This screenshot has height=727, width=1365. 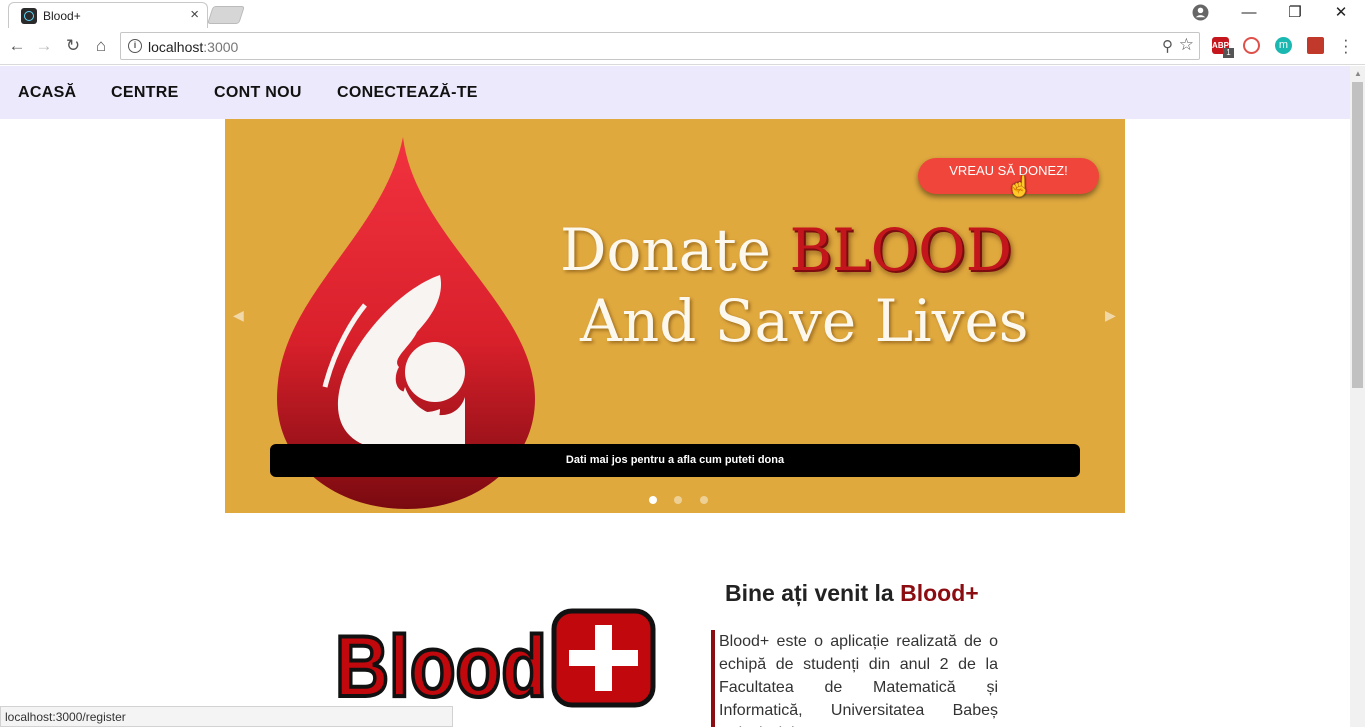 What do you see at coordinates (685, 500) in the screenshot?
I see `carousel-indicators` at bounding box center [685, 500].